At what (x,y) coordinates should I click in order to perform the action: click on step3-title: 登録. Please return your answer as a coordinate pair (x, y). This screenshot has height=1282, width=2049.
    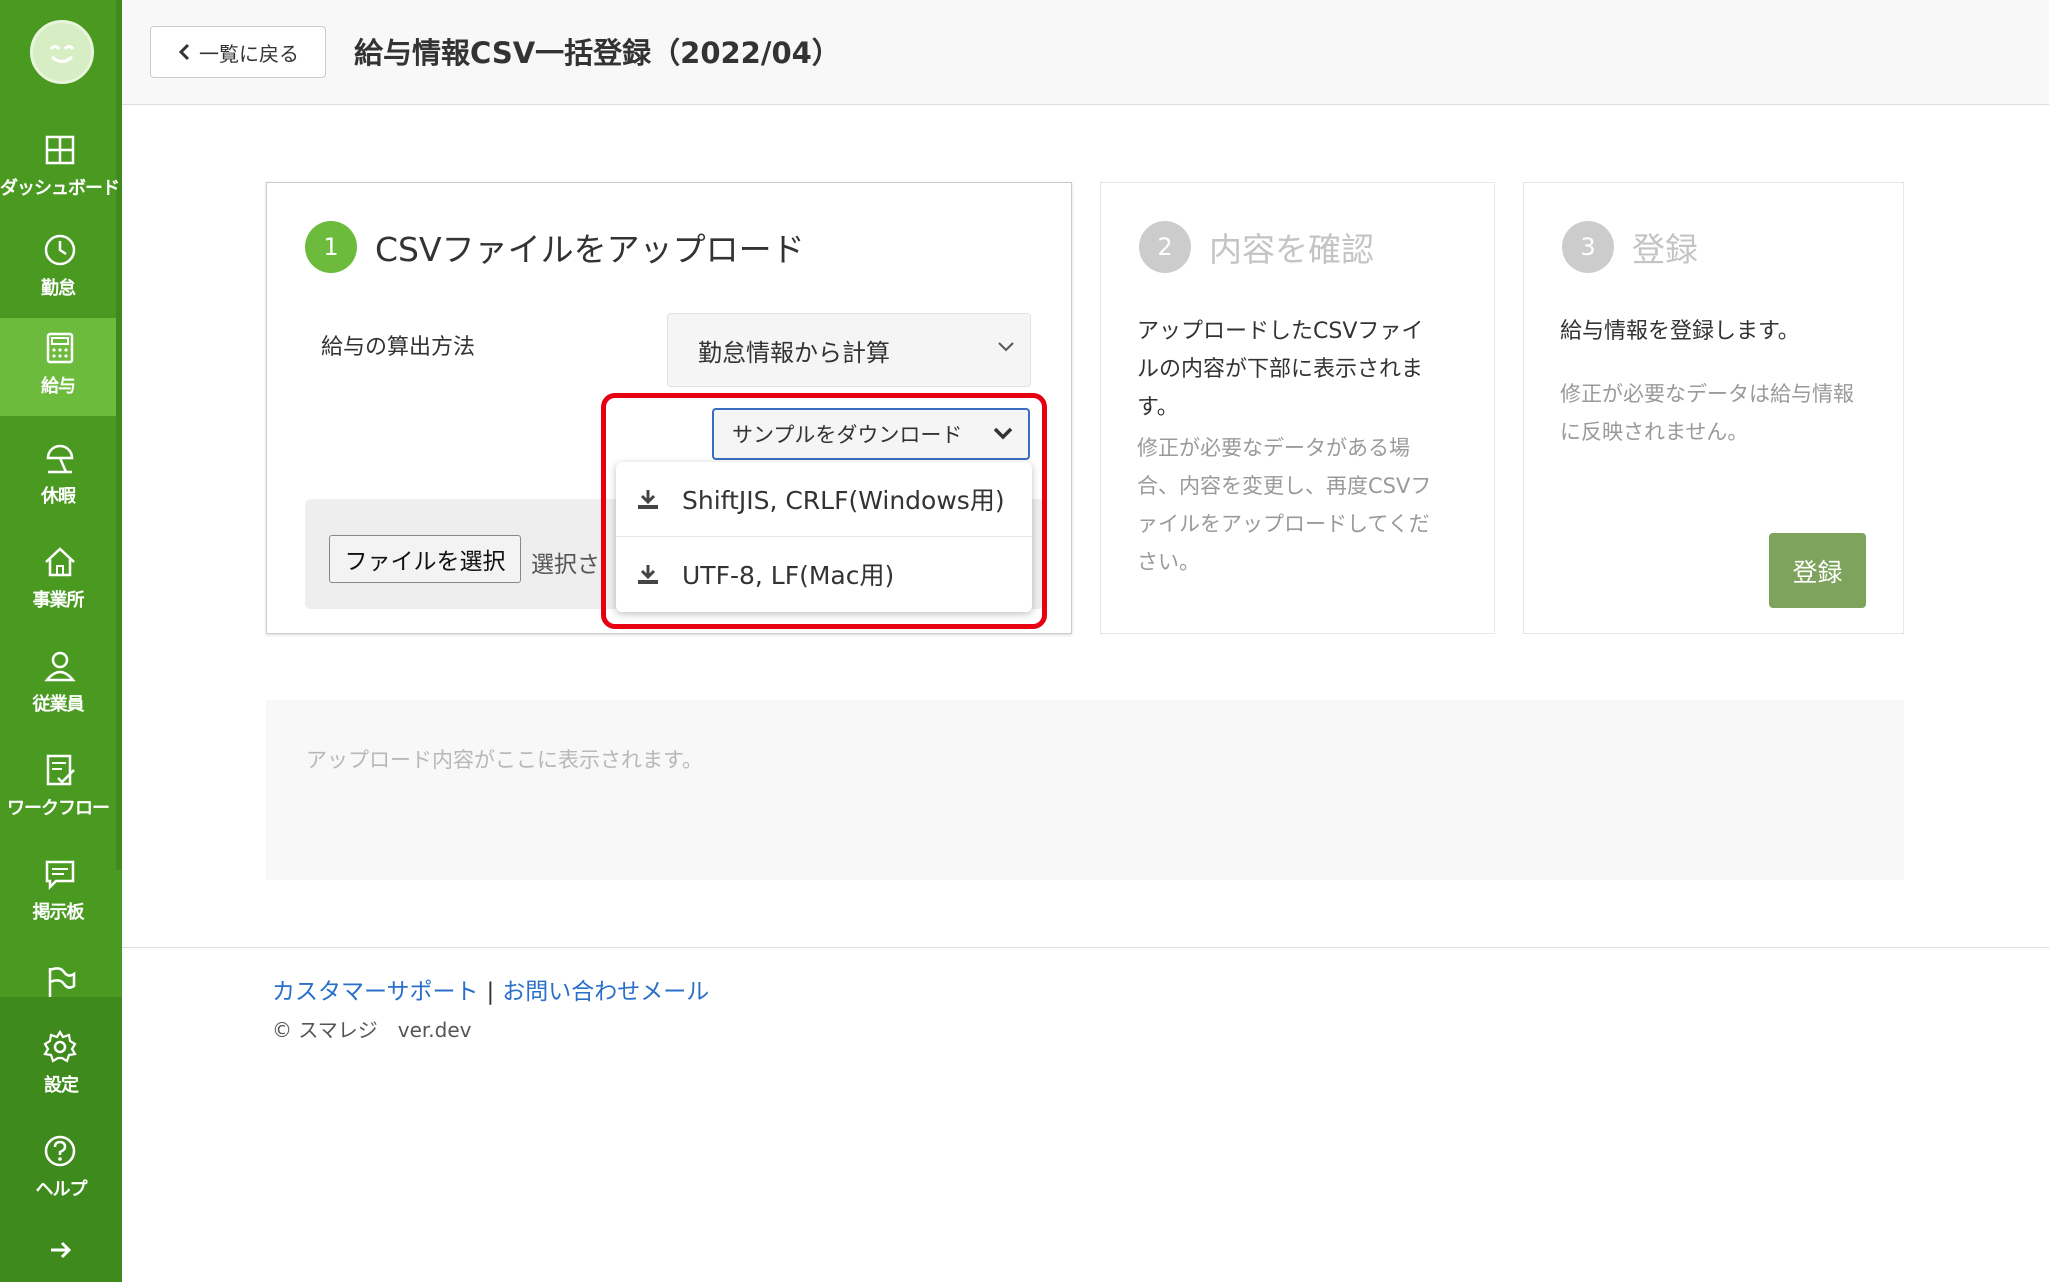
    Looking at the image, I should click on (1665, 249).